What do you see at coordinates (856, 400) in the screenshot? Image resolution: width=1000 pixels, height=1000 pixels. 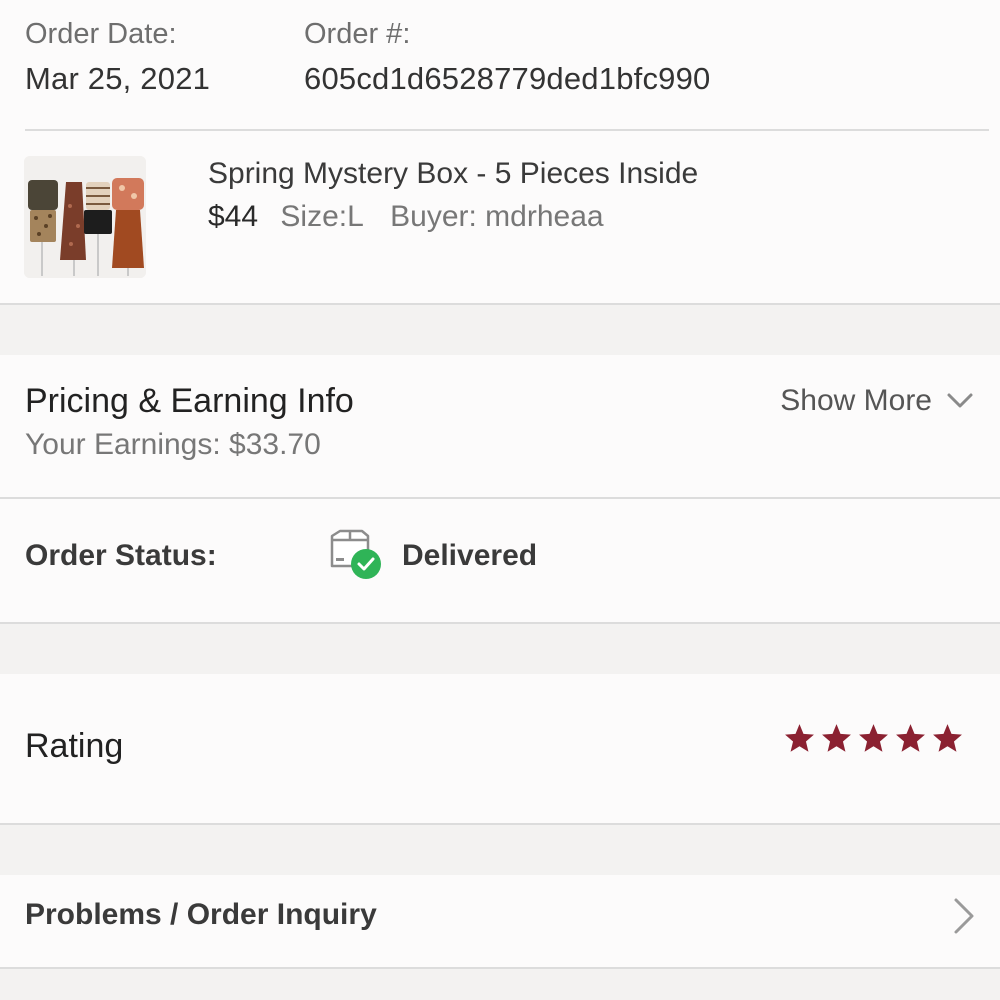 I see `show-more-label: Show More` at bounding box center [856, 400].